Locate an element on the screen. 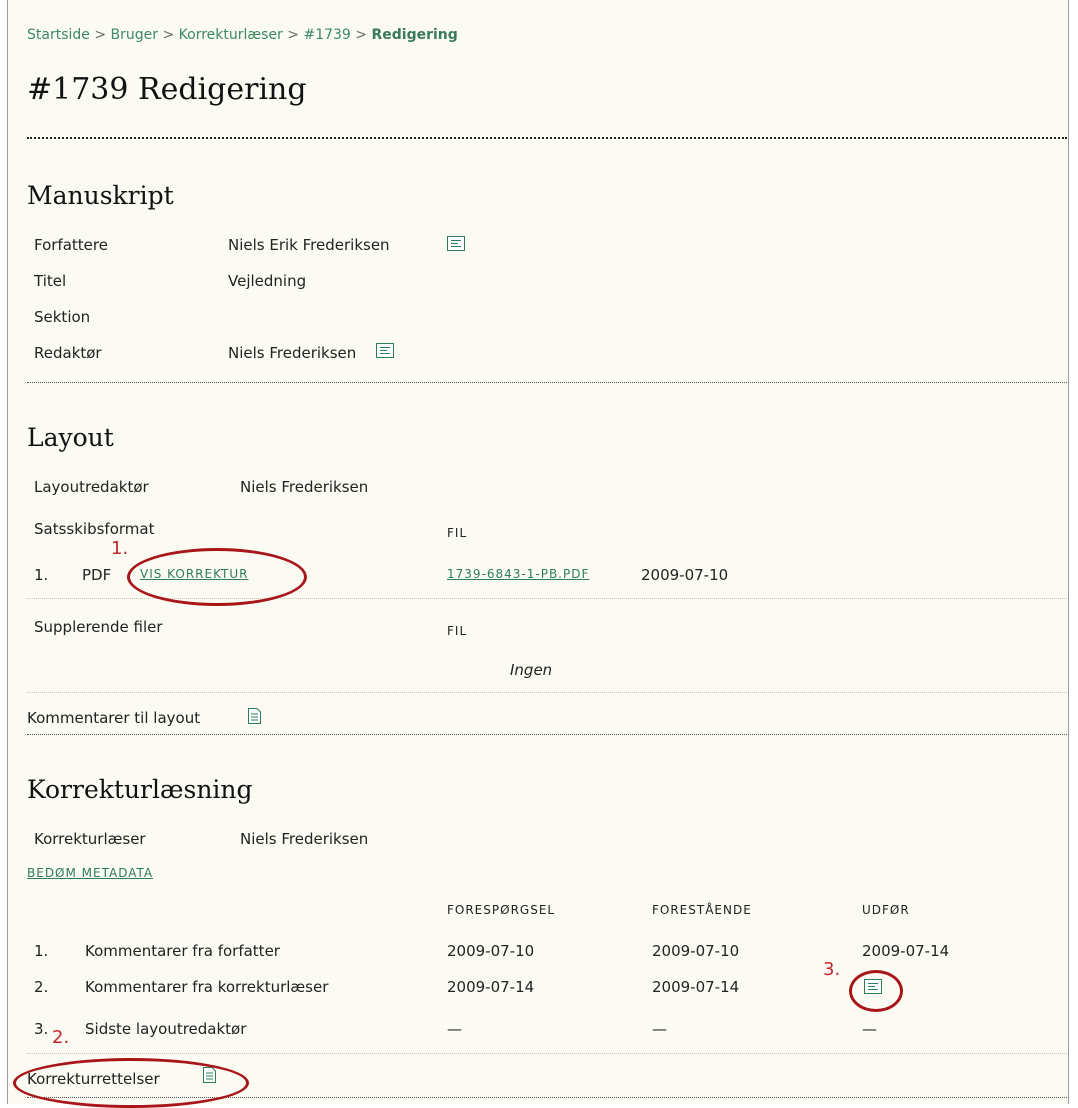 This screenshot has height=1108, width=1078. galley-number: 1. is located at coordinates (41, 575).